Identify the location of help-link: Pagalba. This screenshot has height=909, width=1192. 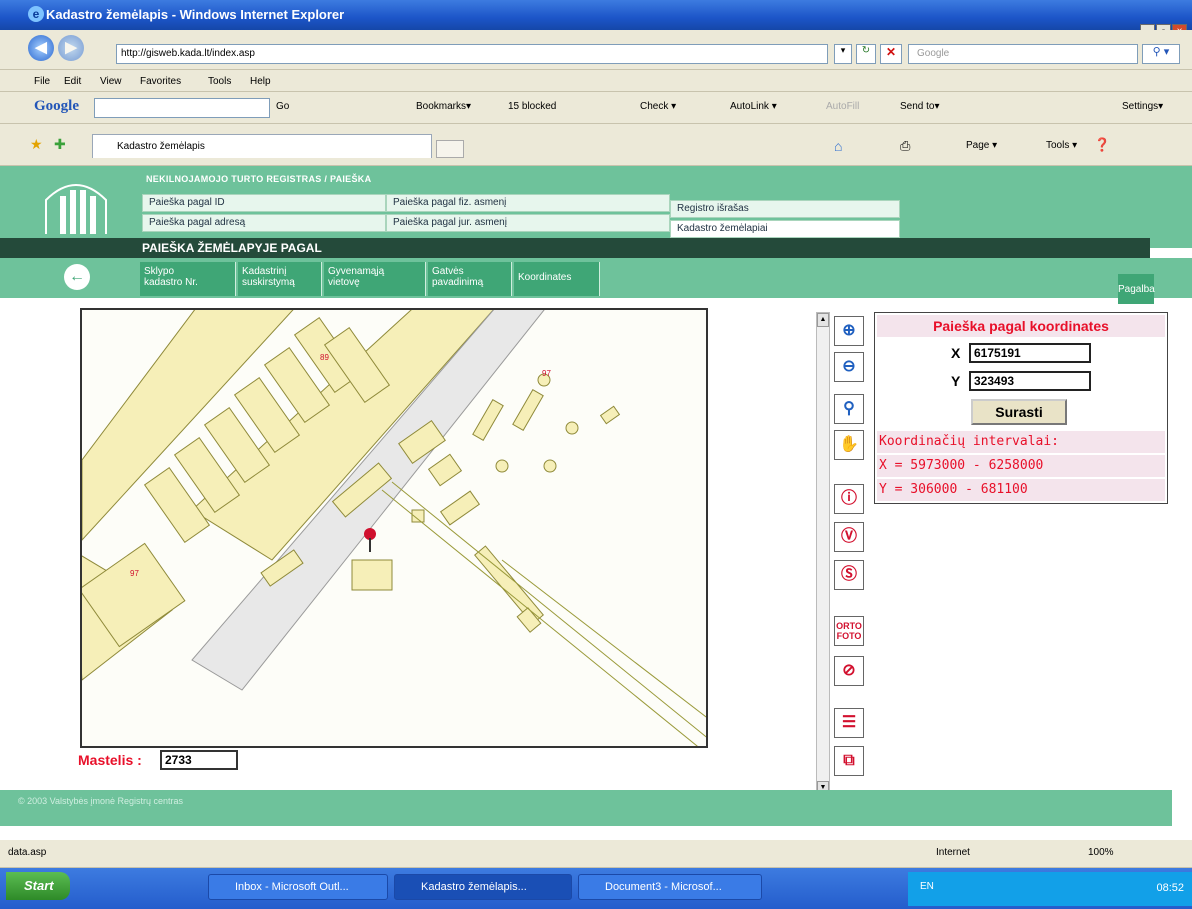
(1136, 289).